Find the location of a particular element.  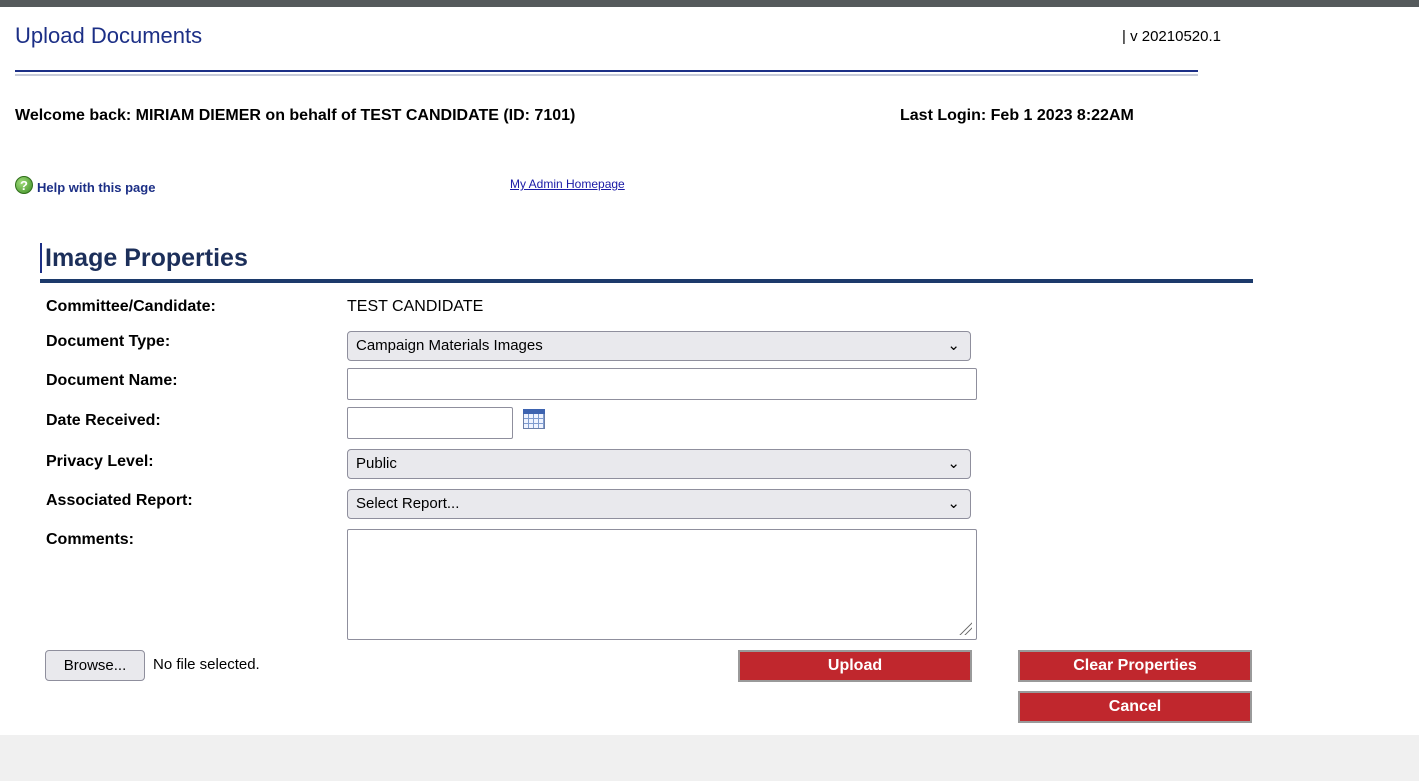

comments-label: Comments: is located at coordinates (90, 539).